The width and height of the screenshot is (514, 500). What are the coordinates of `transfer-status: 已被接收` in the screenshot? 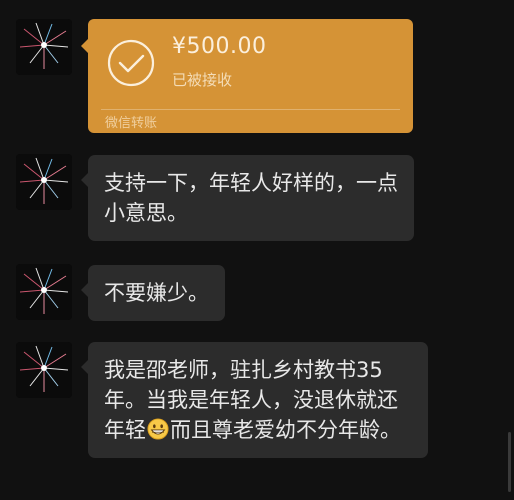 It's located at (202, 80).